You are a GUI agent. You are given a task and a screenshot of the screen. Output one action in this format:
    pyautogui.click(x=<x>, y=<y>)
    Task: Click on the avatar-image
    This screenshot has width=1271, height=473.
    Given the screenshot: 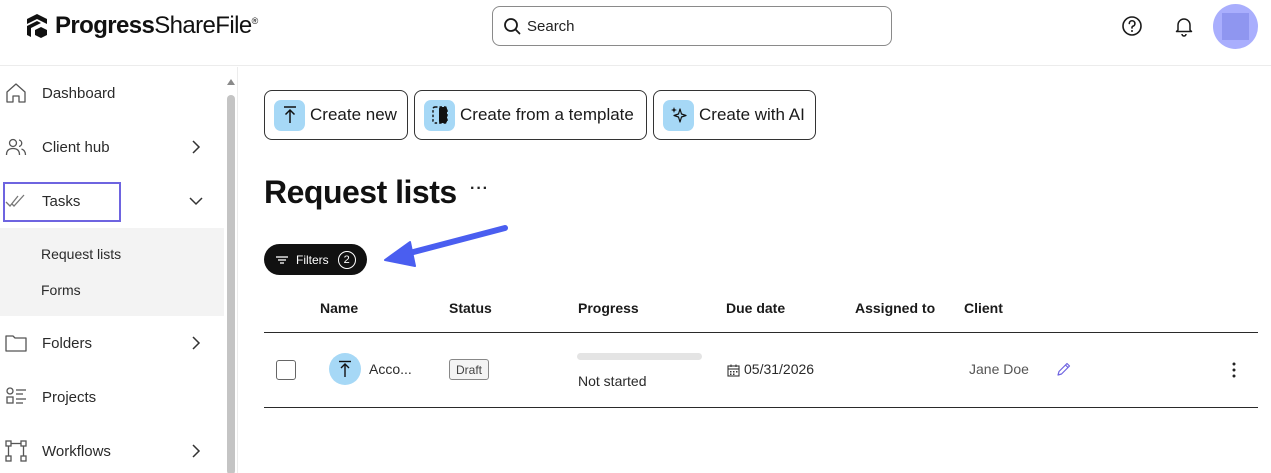 What is the action you would take?
    pyautogui.click(x=1235, y=26)
    